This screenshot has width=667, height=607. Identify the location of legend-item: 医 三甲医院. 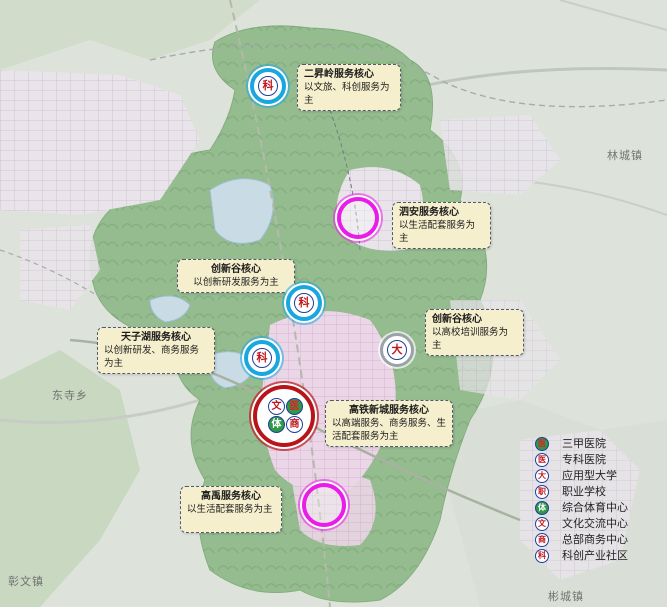
(600, 444).